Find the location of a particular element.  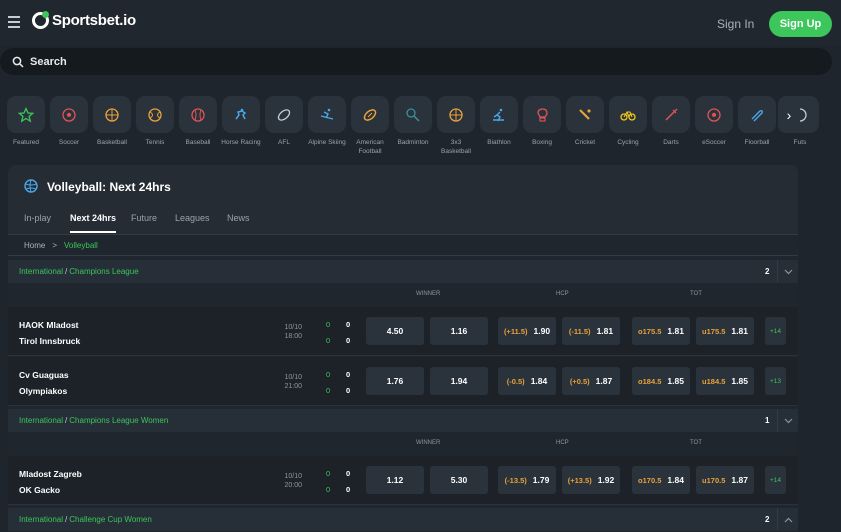

home-team: Mladost Zagreb is located at coordinates (50, 474).